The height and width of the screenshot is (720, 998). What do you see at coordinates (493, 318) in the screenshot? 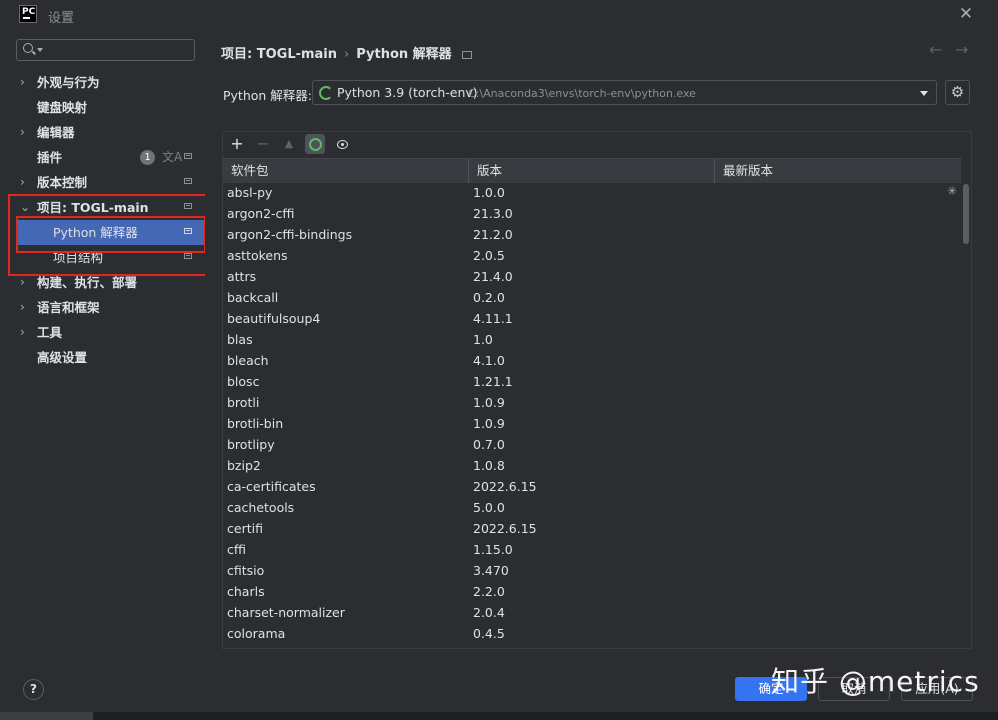
I see `package-version-cell: 4.11.1` at bounding box center [493, 318].